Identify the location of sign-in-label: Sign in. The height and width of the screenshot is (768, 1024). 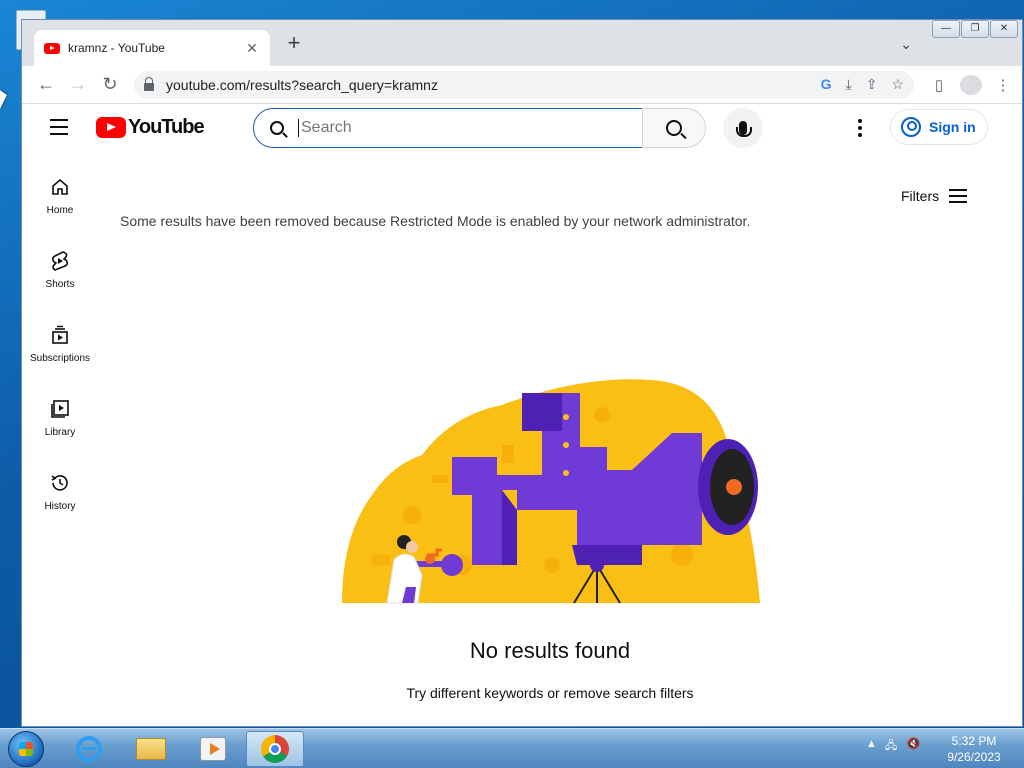
(952, 127).